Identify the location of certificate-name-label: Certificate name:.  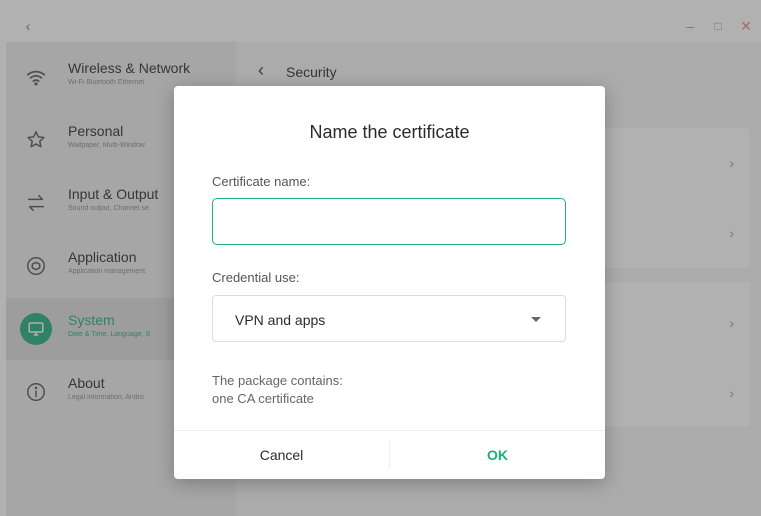
(261, 181).